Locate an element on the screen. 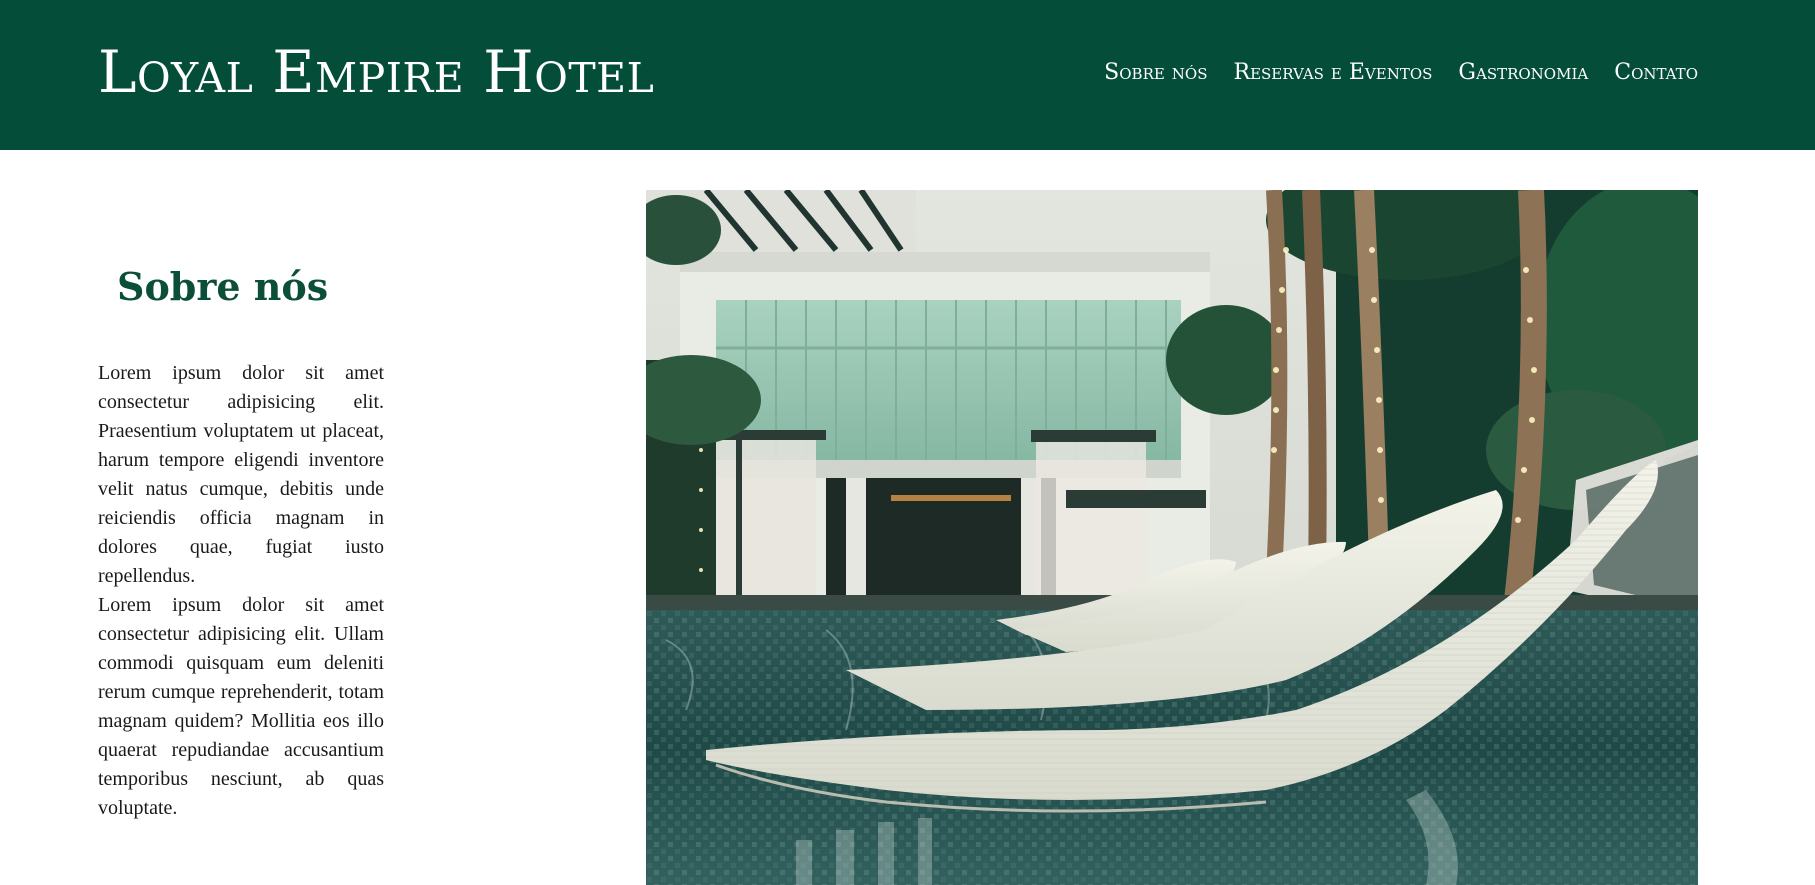  nav-link-contato: Contato is located at coordinates (1656, 73).